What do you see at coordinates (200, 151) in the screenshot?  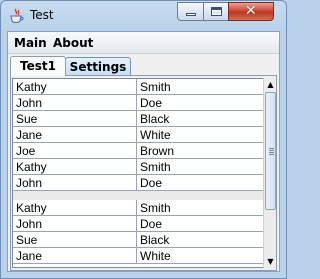 I see `last-name-cell: Brown` at bounding box center [200, 151].